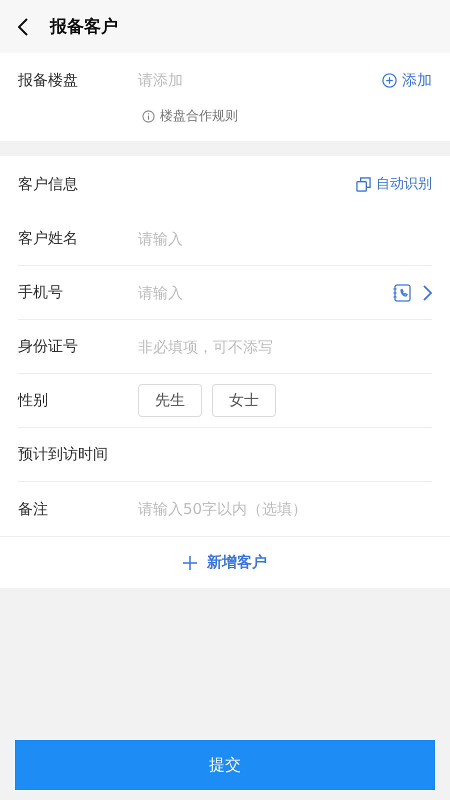 The height and width of the screenshot is (800, 450). I want to click on field-label: 身份证号, so click(48, 346).